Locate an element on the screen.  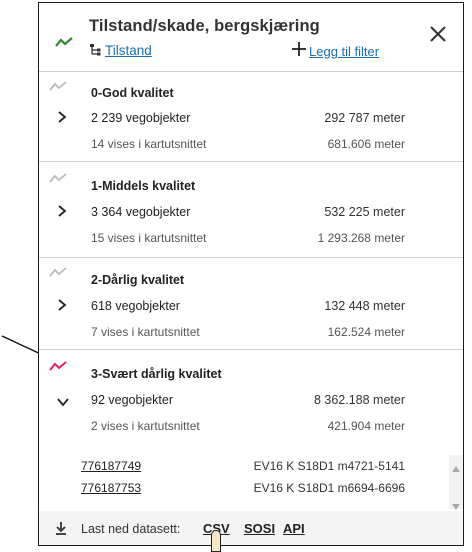
object-id-link: 776187749 is located at coordinates (111, 466).